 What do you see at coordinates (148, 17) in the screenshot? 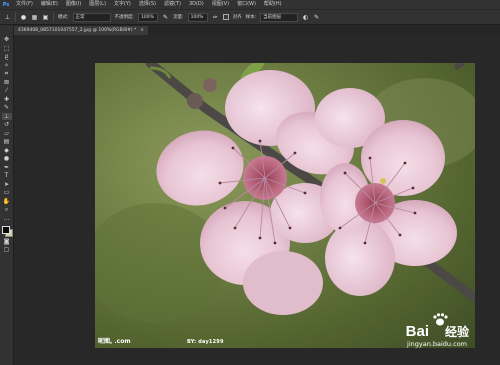
I see `opacity-input: 100%` at bounding box center [148, 17].